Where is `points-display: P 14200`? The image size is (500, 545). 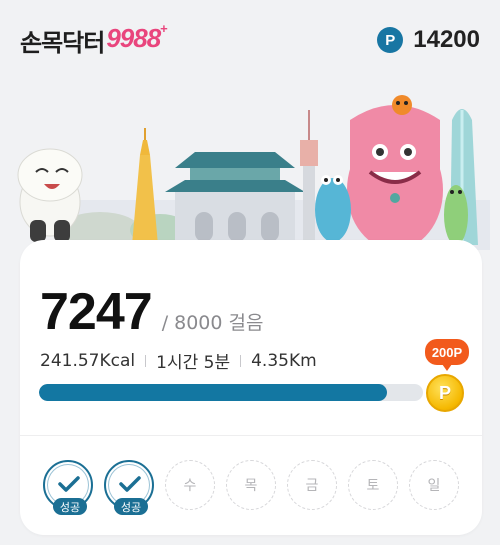
points-display: P 14200 is located at coordinates (428, 40).